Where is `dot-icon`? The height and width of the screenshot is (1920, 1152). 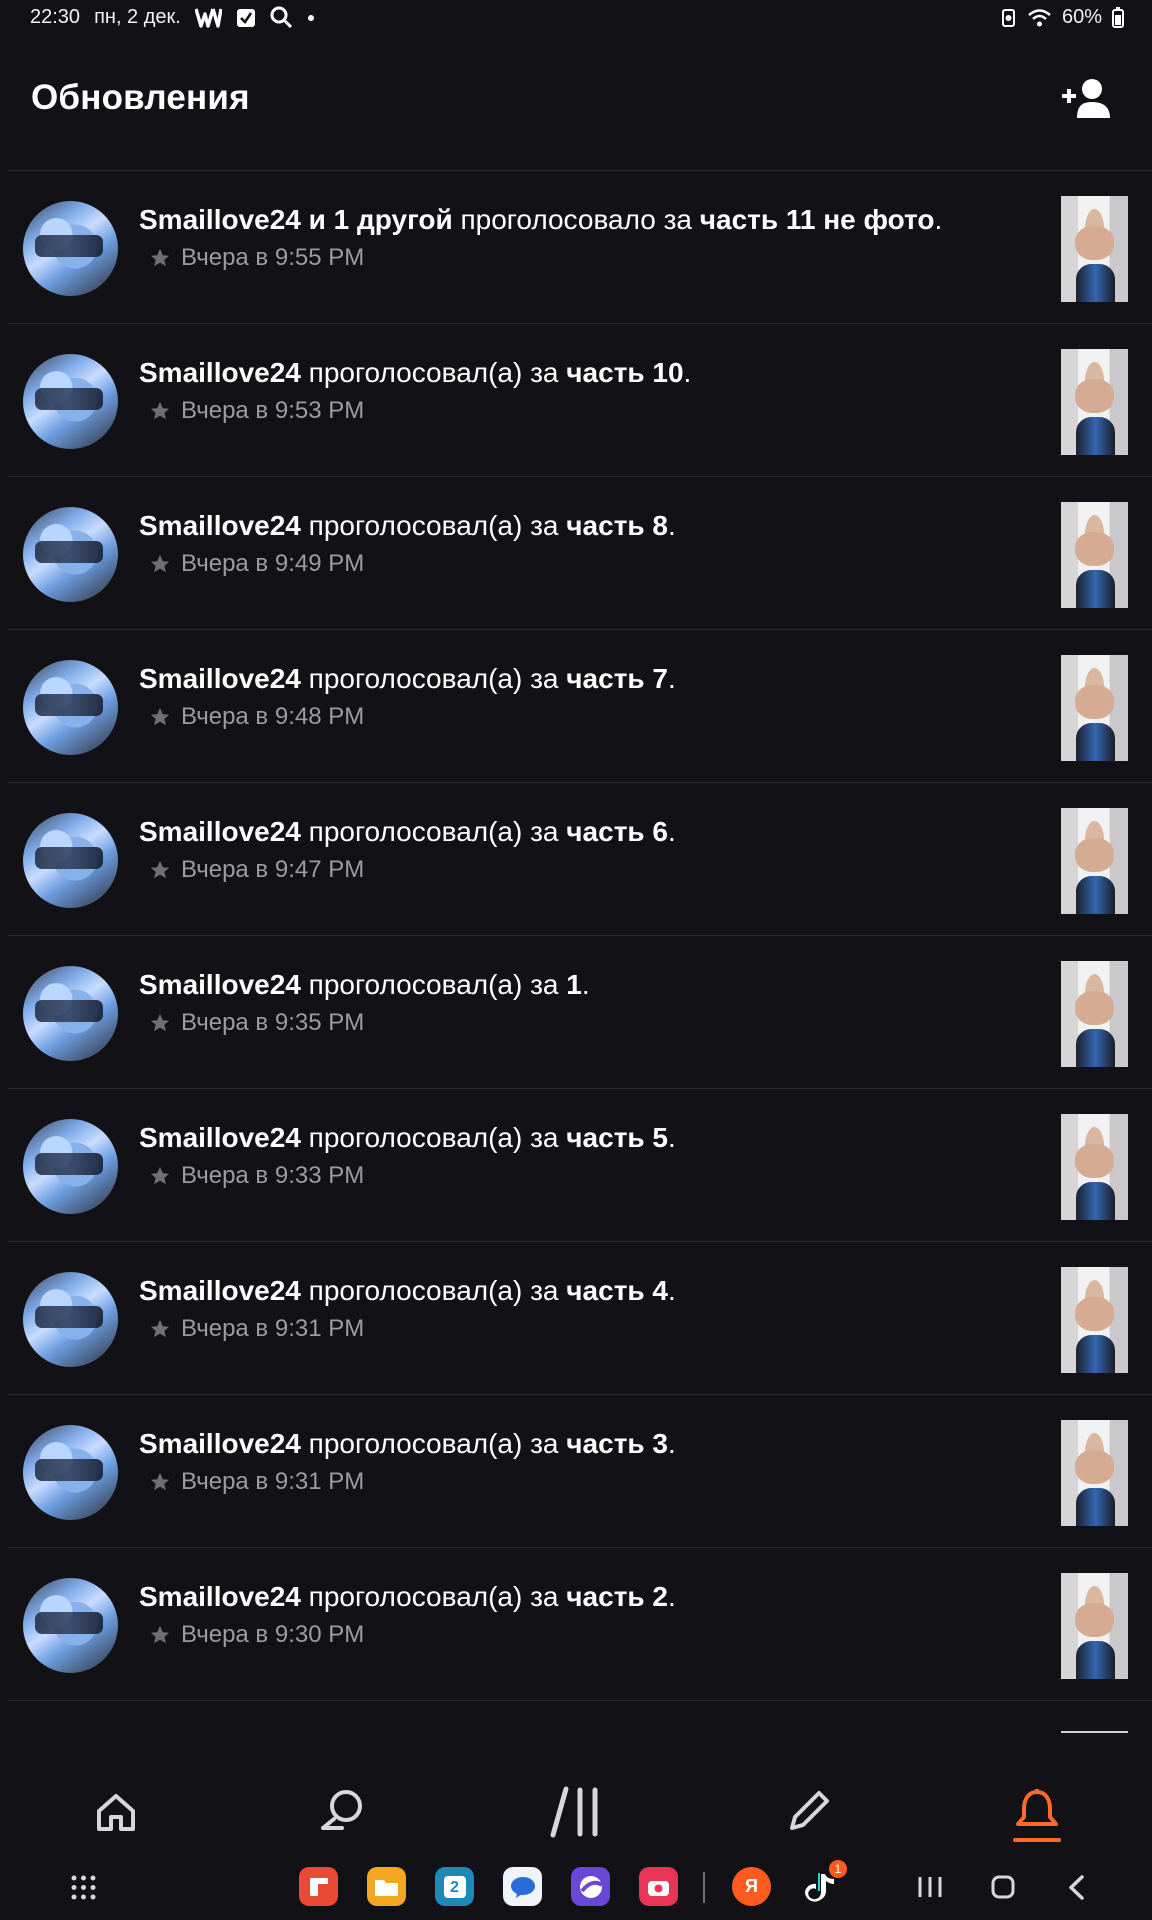
dot-icon is located at coordinates (311, 18).